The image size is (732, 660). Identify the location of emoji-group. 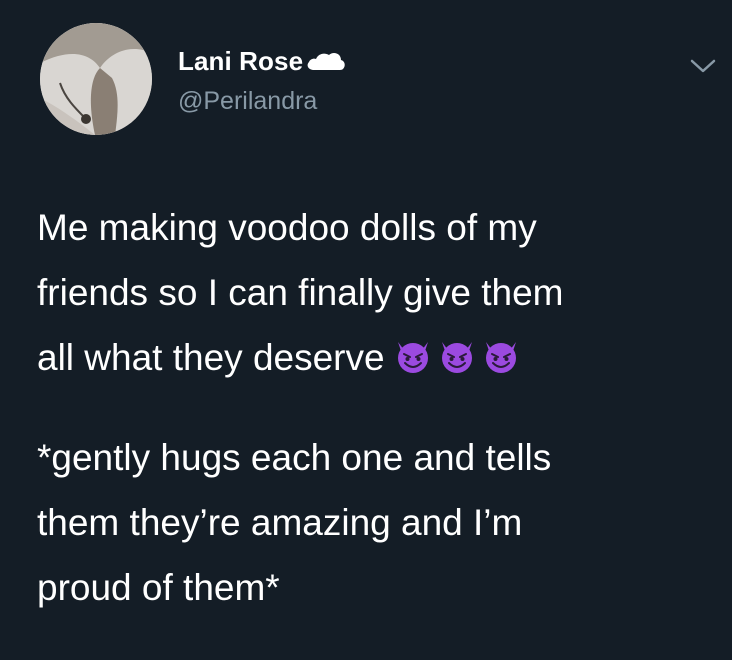
(457, 356).